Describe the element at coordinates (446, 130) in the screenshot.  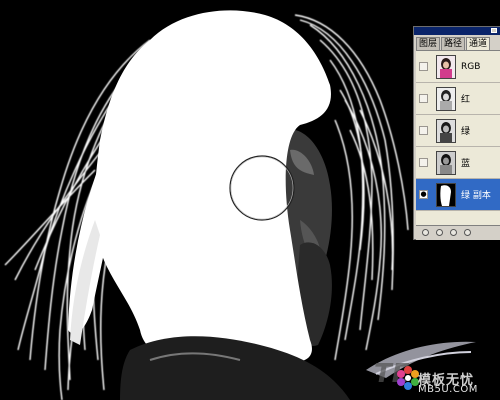
I see `green-thumbnail` at that location.